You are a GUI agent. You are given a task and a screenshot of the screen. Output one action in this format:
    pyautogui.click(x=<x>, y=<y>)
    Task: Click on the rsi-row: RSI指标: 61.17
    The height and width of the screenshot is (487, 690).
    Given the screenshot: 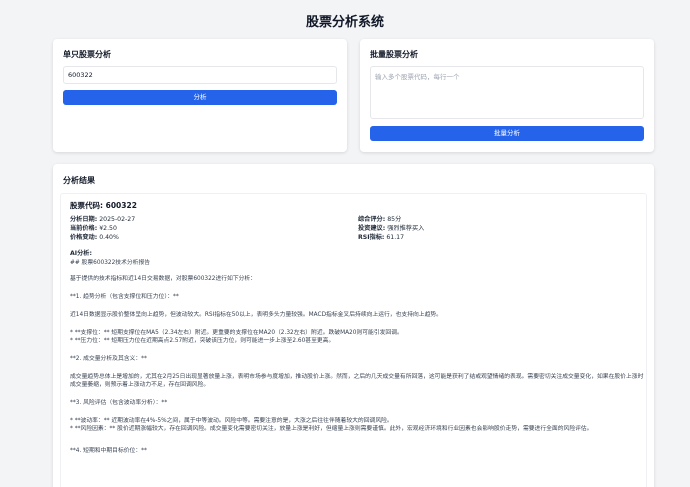 What is the action you would take?
    pyautogui.click(x=381, y=237)
    